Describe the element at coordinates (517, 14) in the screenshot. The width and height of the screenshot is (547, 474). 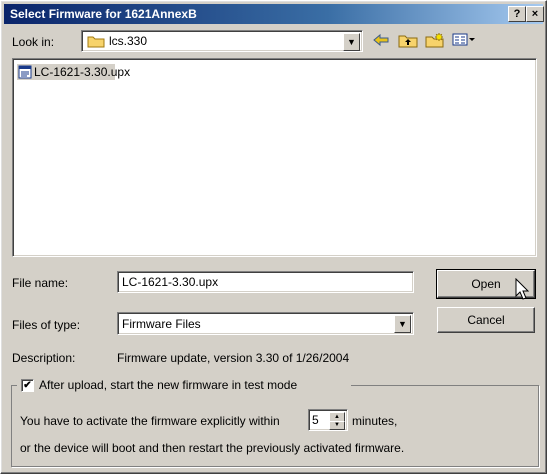
I see `help-button: ?` at that location.